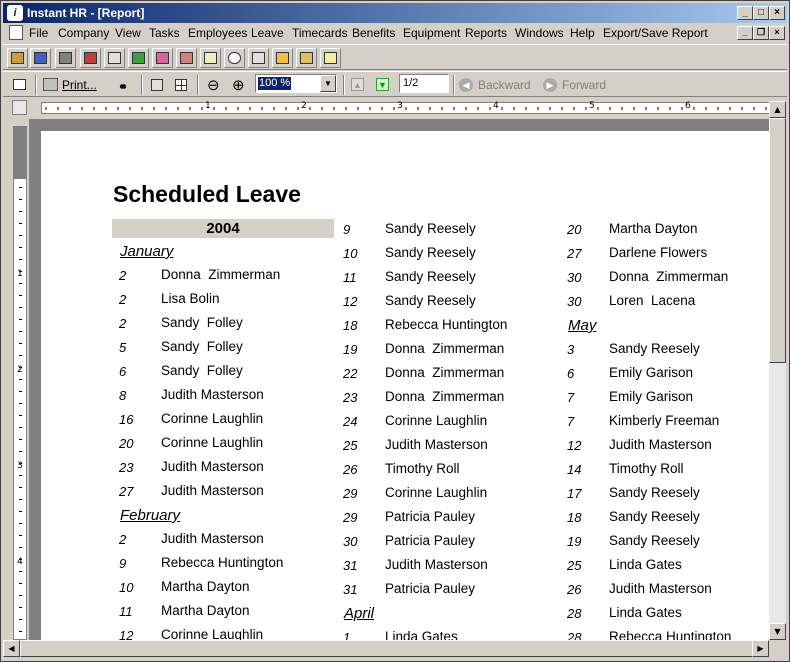 The image size is (790, 662). What do you see at coordinates (210, 58) in the screenshot?
I see `note-icon` at bounding box center [210, 58].